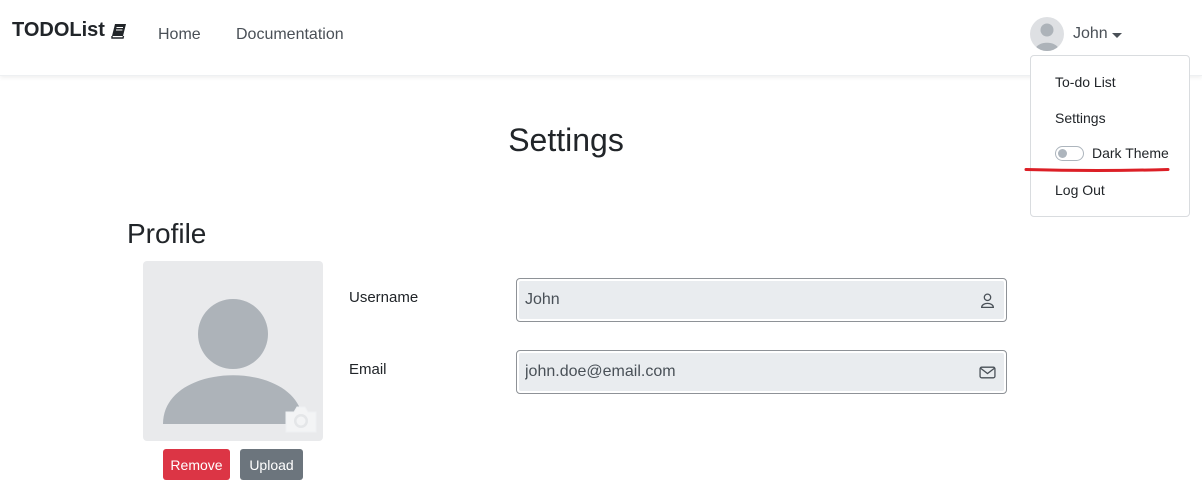 The height and width of the screenshot is (491, 1202). What do you see at coordinates (179, 35) in the screenshot?
I see `nav-link-home: Home` at bounding box center [179, 35].